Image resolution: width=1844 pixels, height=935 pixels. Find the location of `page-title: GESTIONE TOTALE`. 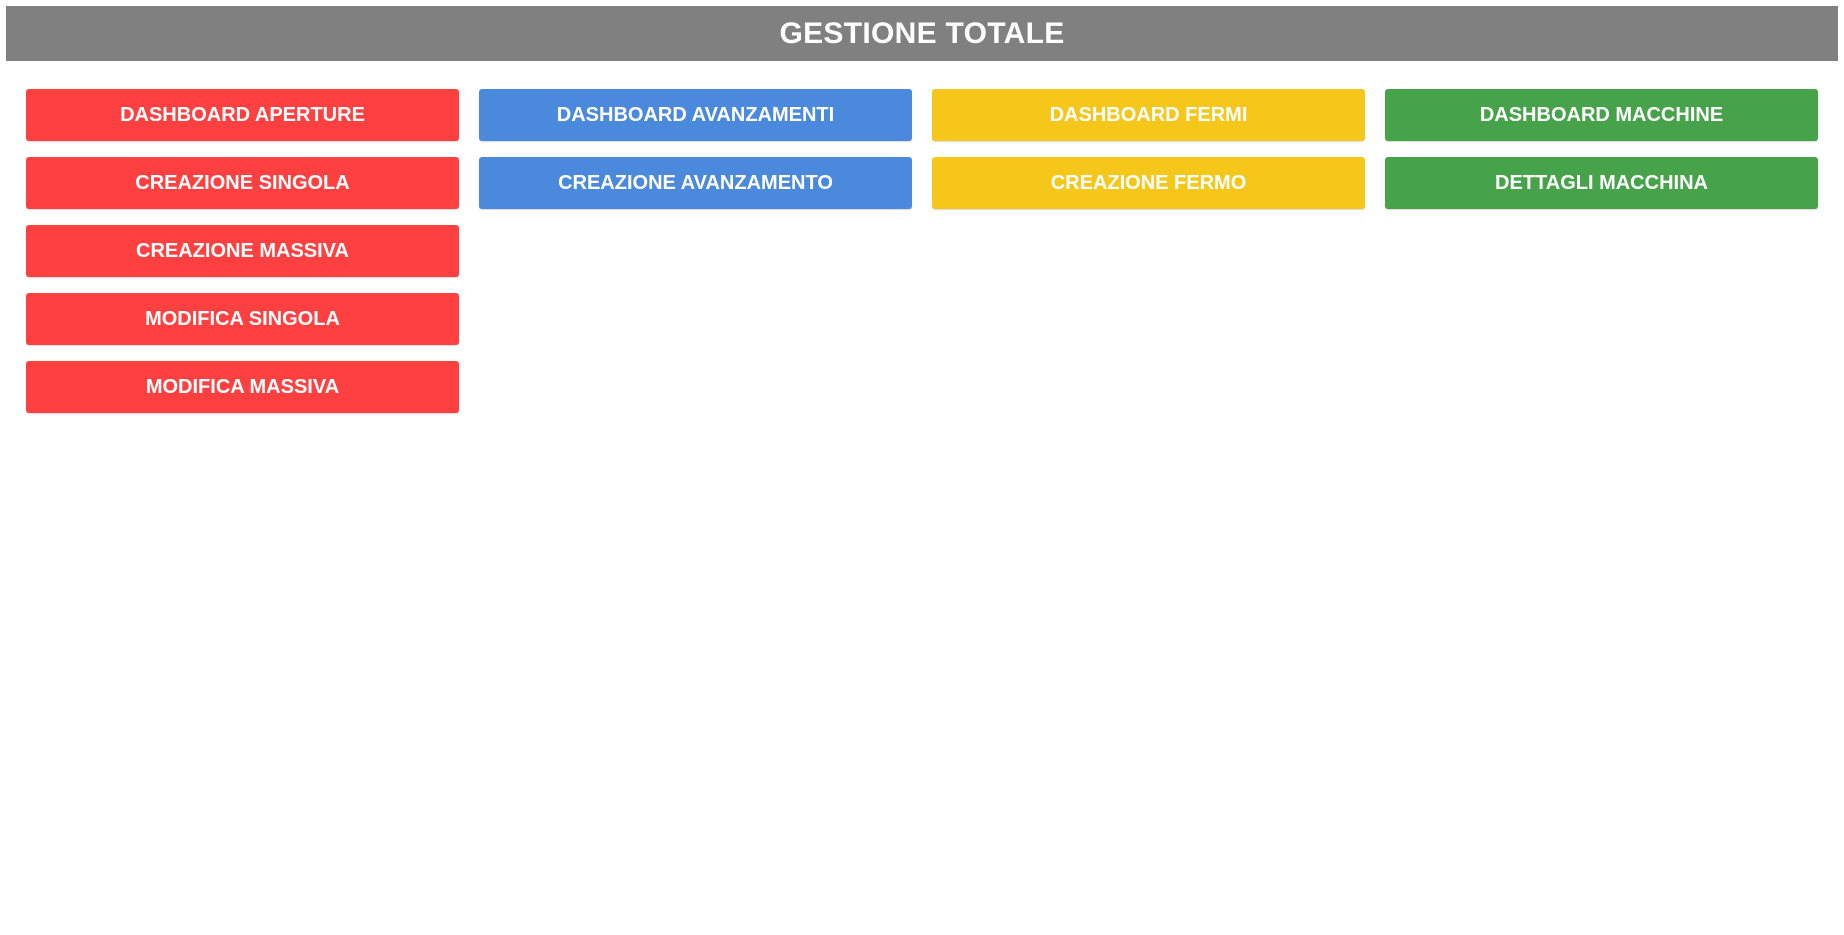

page-title: GESTIONE TOTALE is located at coordinates (922, 33).